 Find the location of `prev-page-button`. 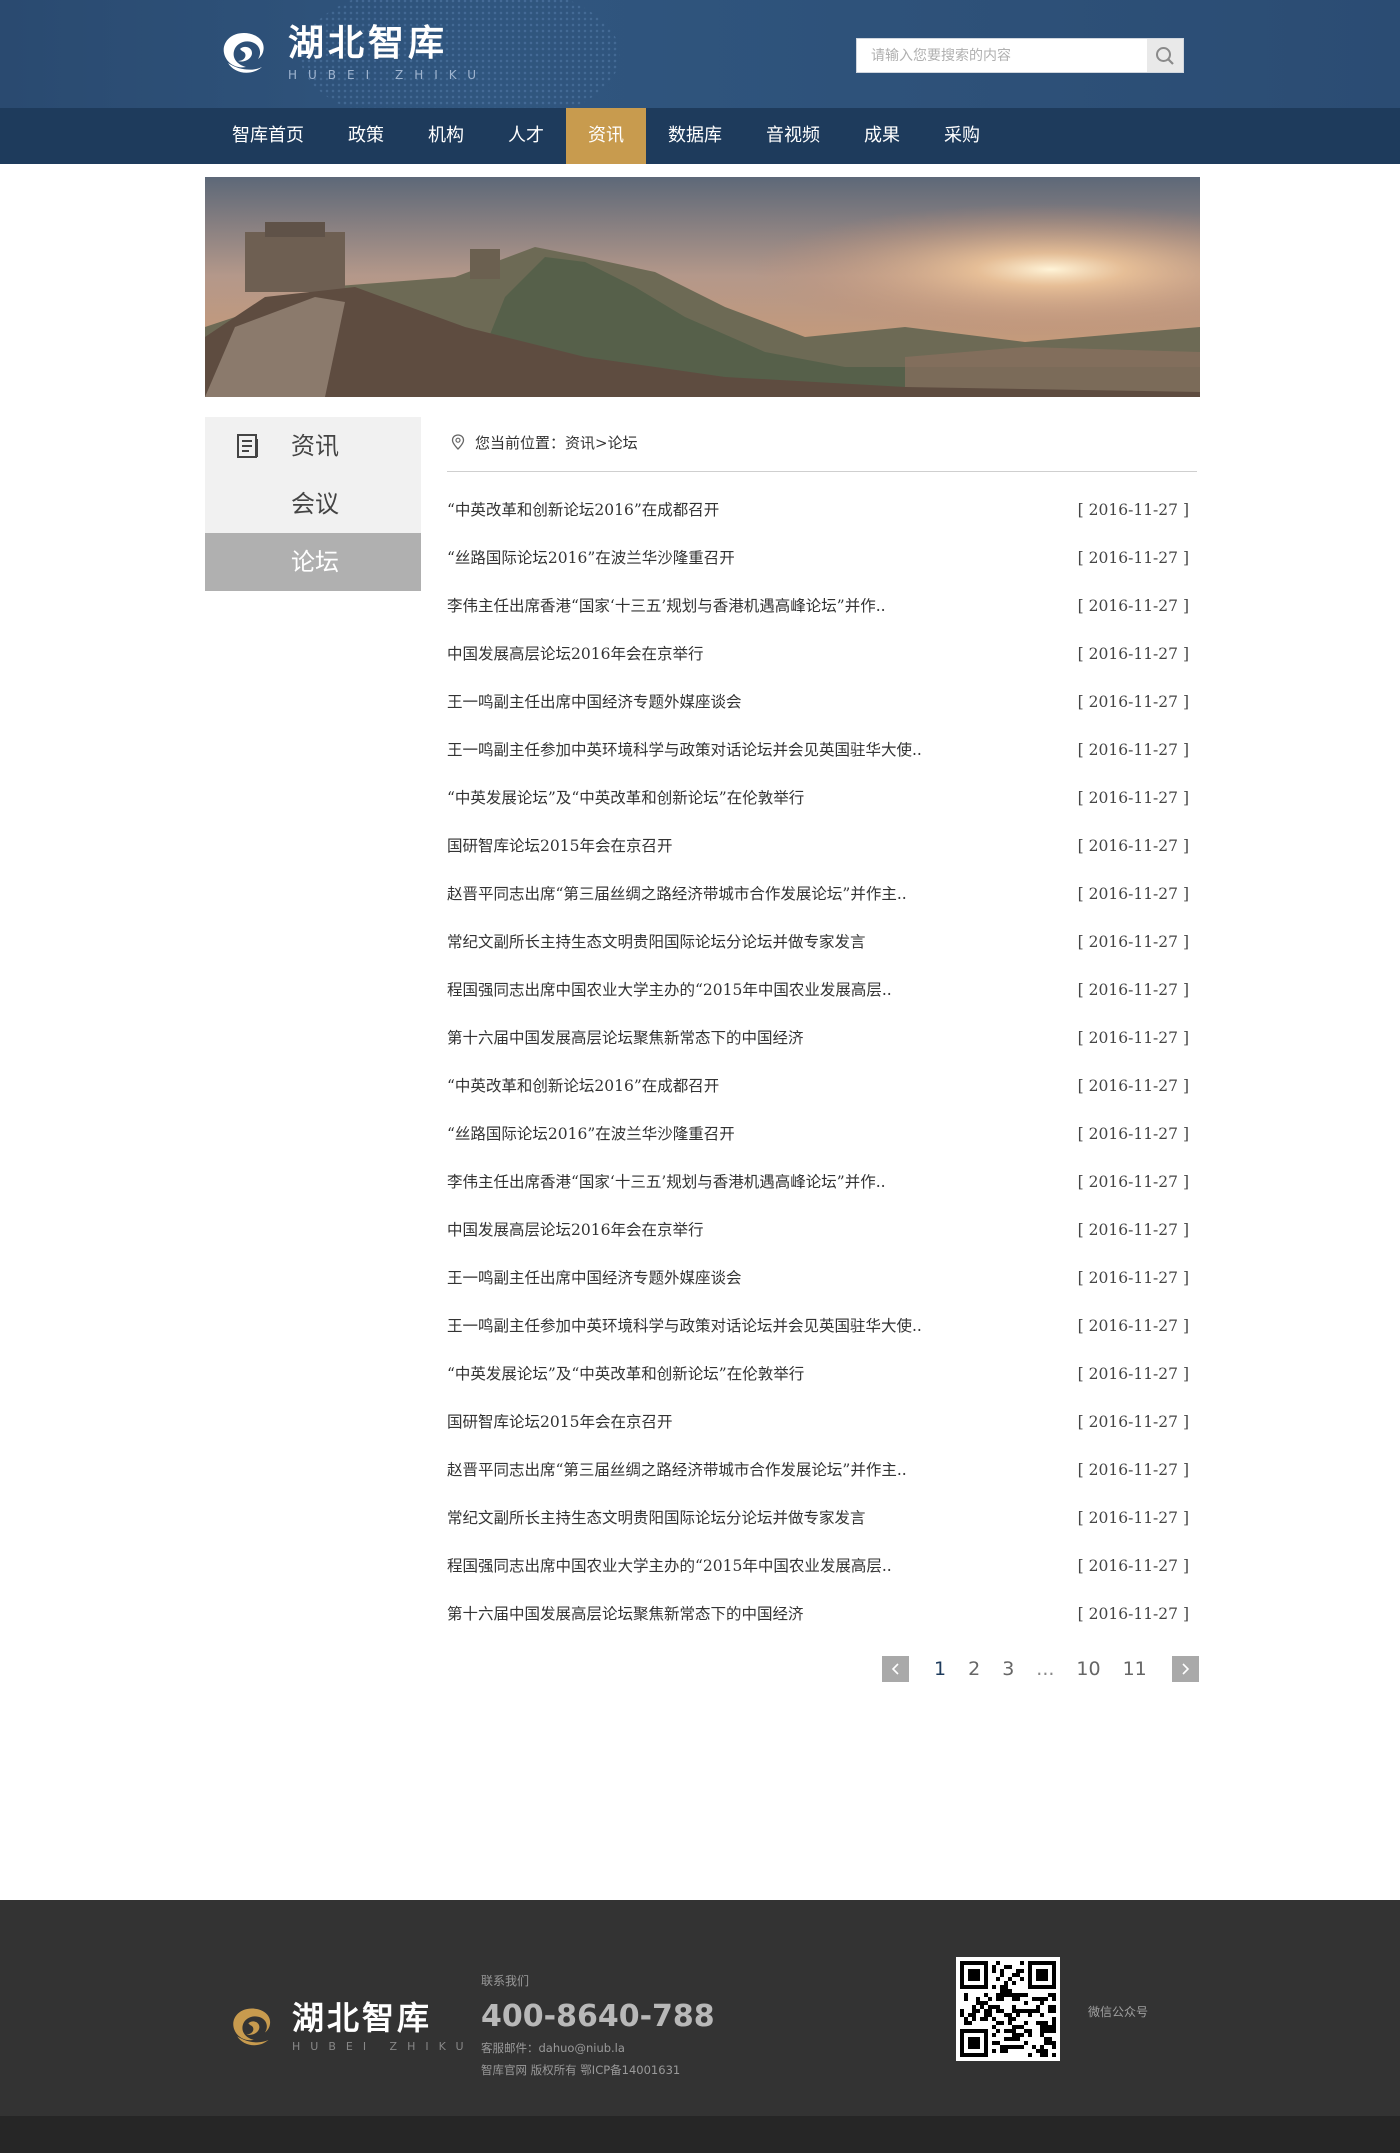

prev-page-button is located at coordinates (895, 1669).